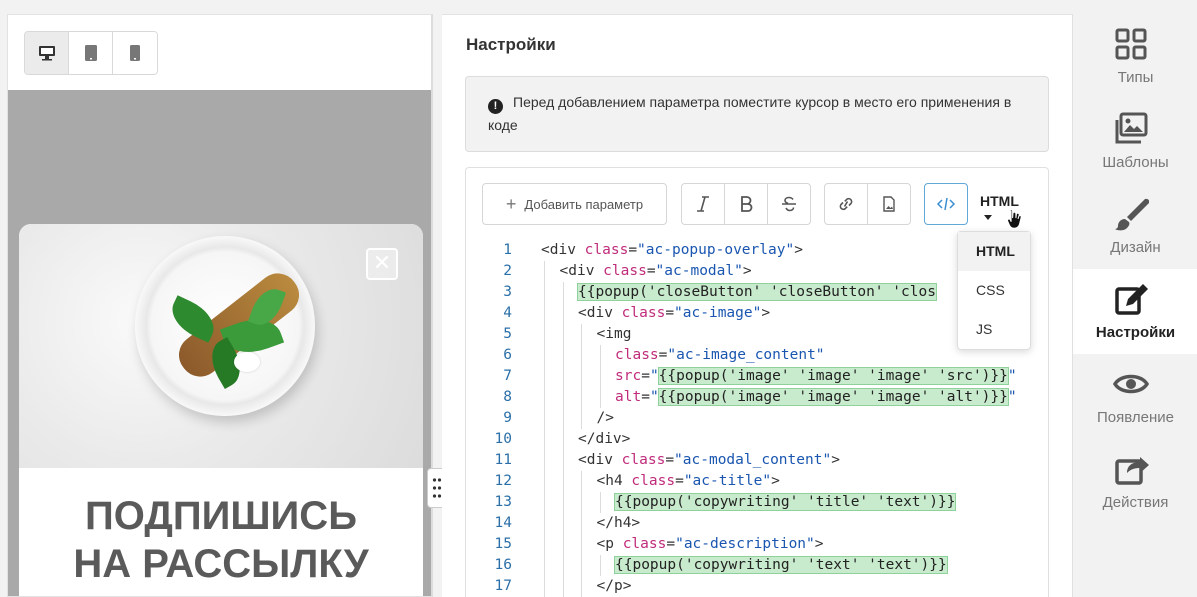  What do you see at coordinates (503, 502) in the screenshot?
I see `line-number: 13` at bounding box center [503, 502].